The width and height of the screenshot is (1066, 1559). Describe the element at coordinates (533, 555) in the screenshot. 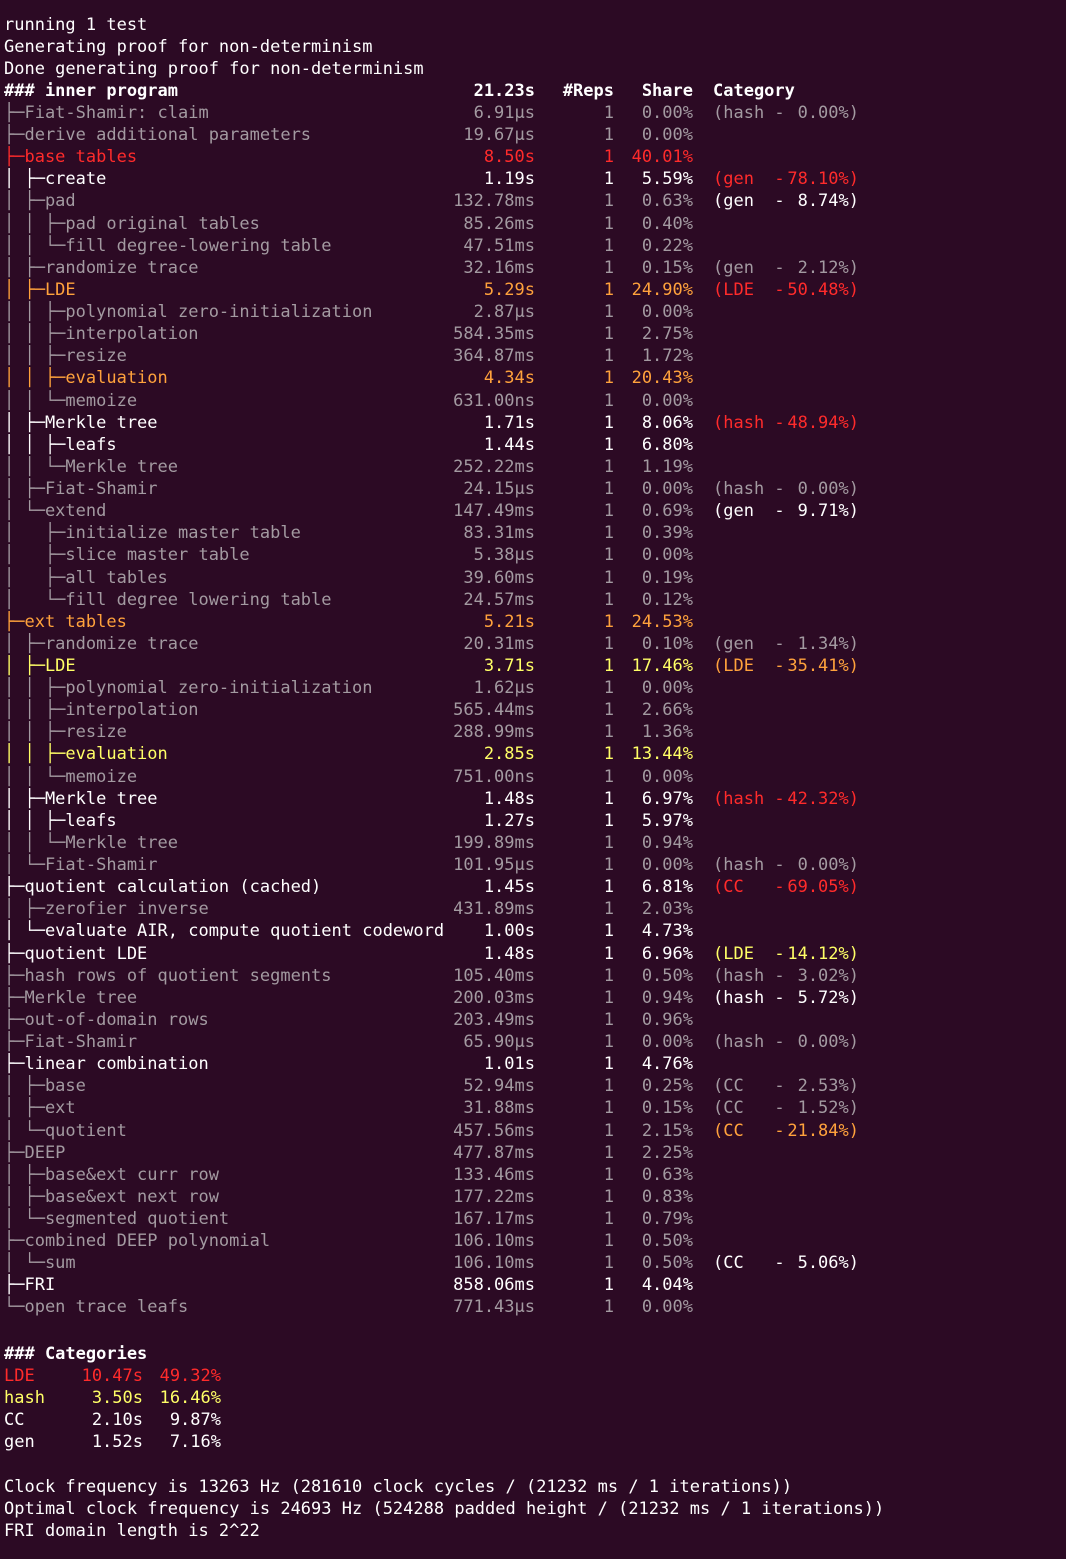

I see `profile-row: │ ├─slice master table 5.38µs 1 0.00%` at that location.